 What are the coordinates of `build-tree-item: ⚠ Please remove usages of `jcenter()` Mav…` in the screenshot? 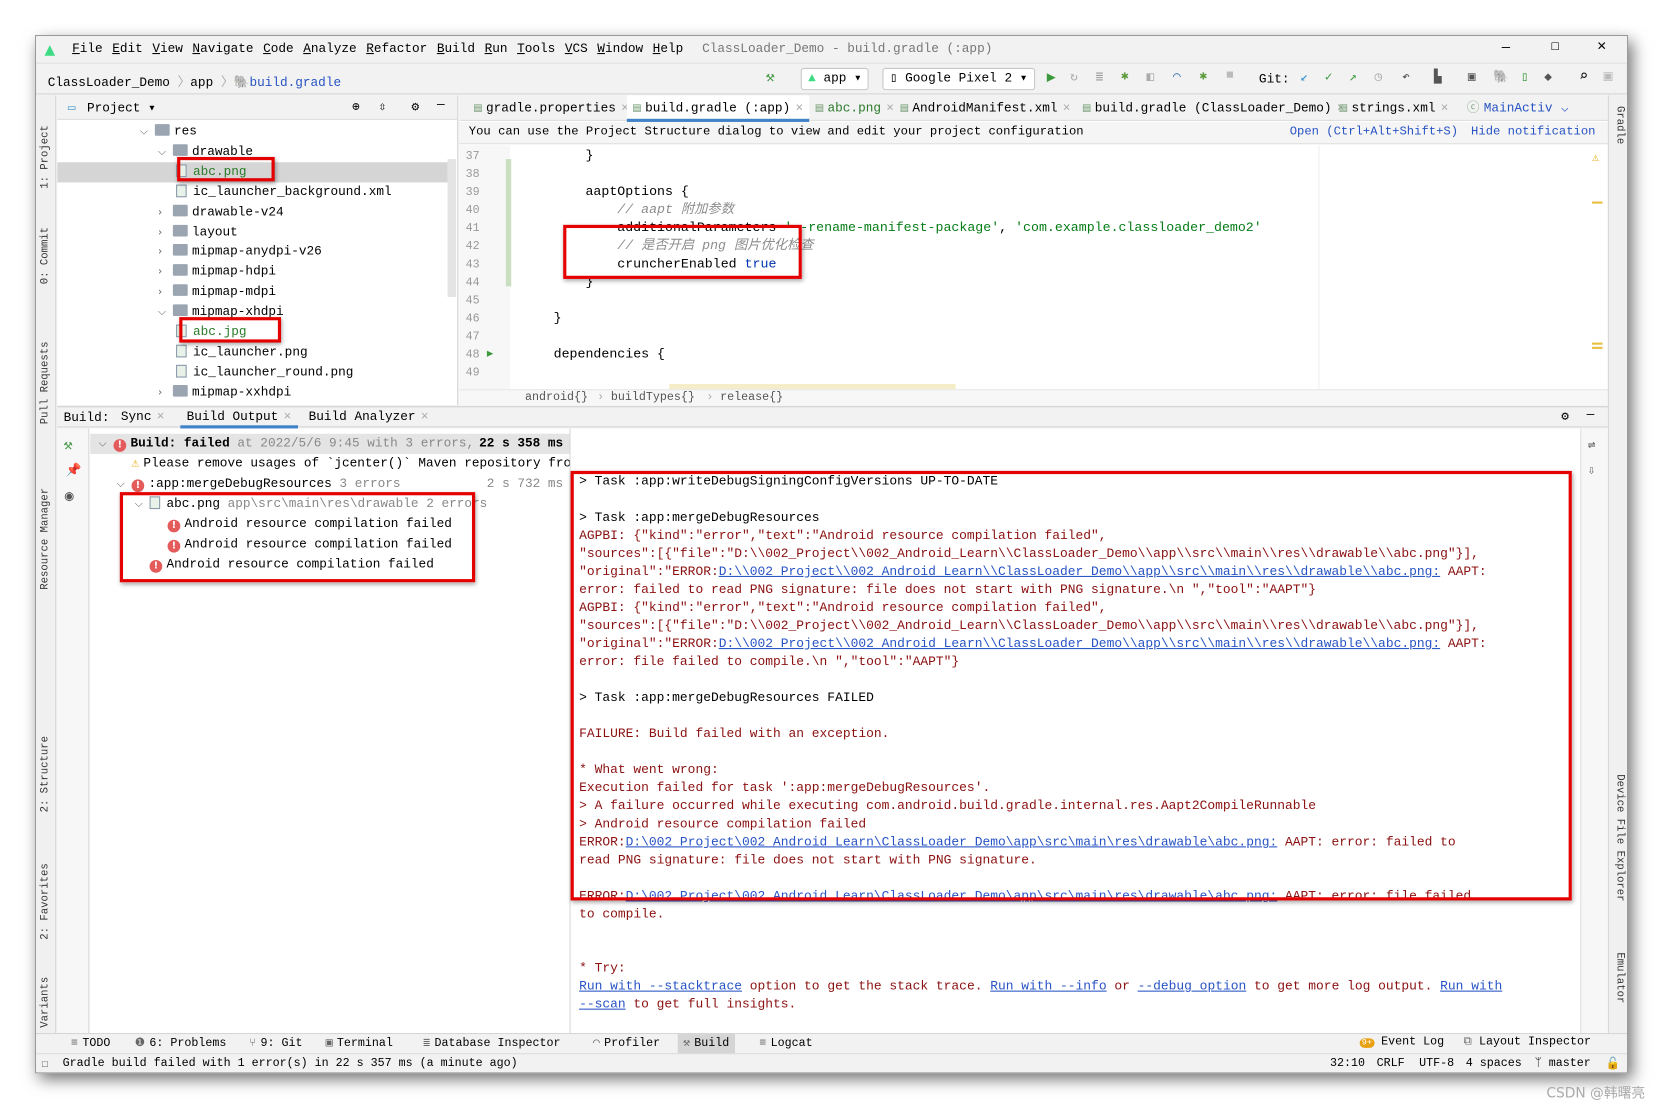 It's located at (330, 464).